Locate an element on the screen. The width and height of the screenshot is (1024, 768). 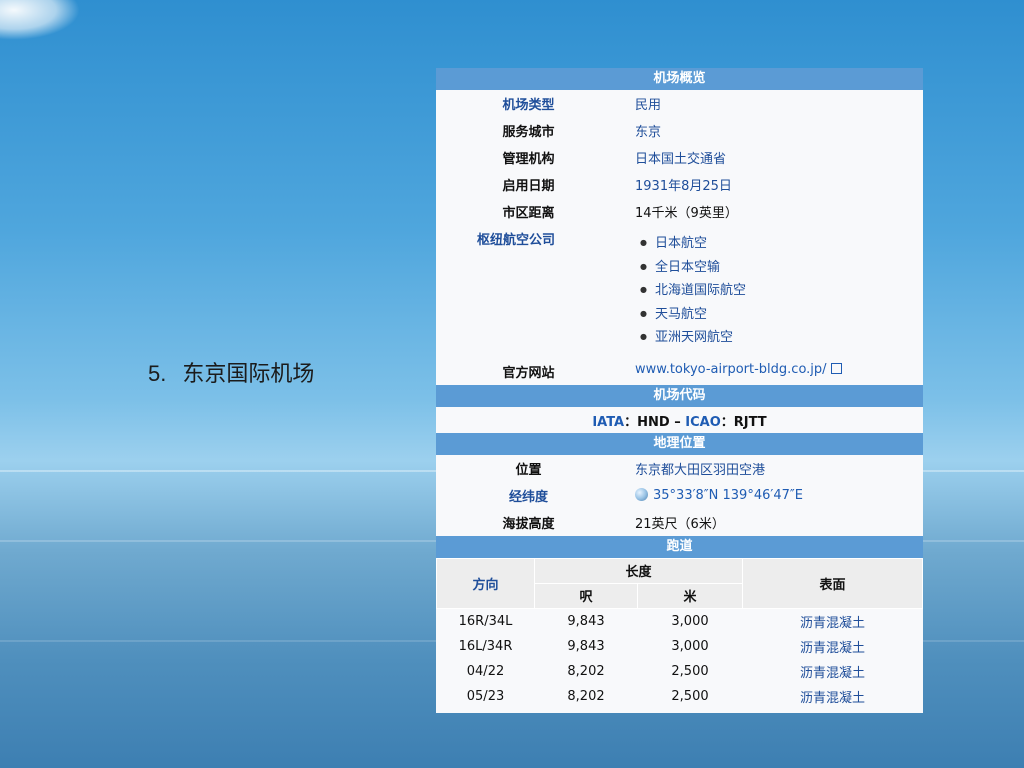
slide-list-item: 5. 东京国际机场 is located at coordinates (231, 372).